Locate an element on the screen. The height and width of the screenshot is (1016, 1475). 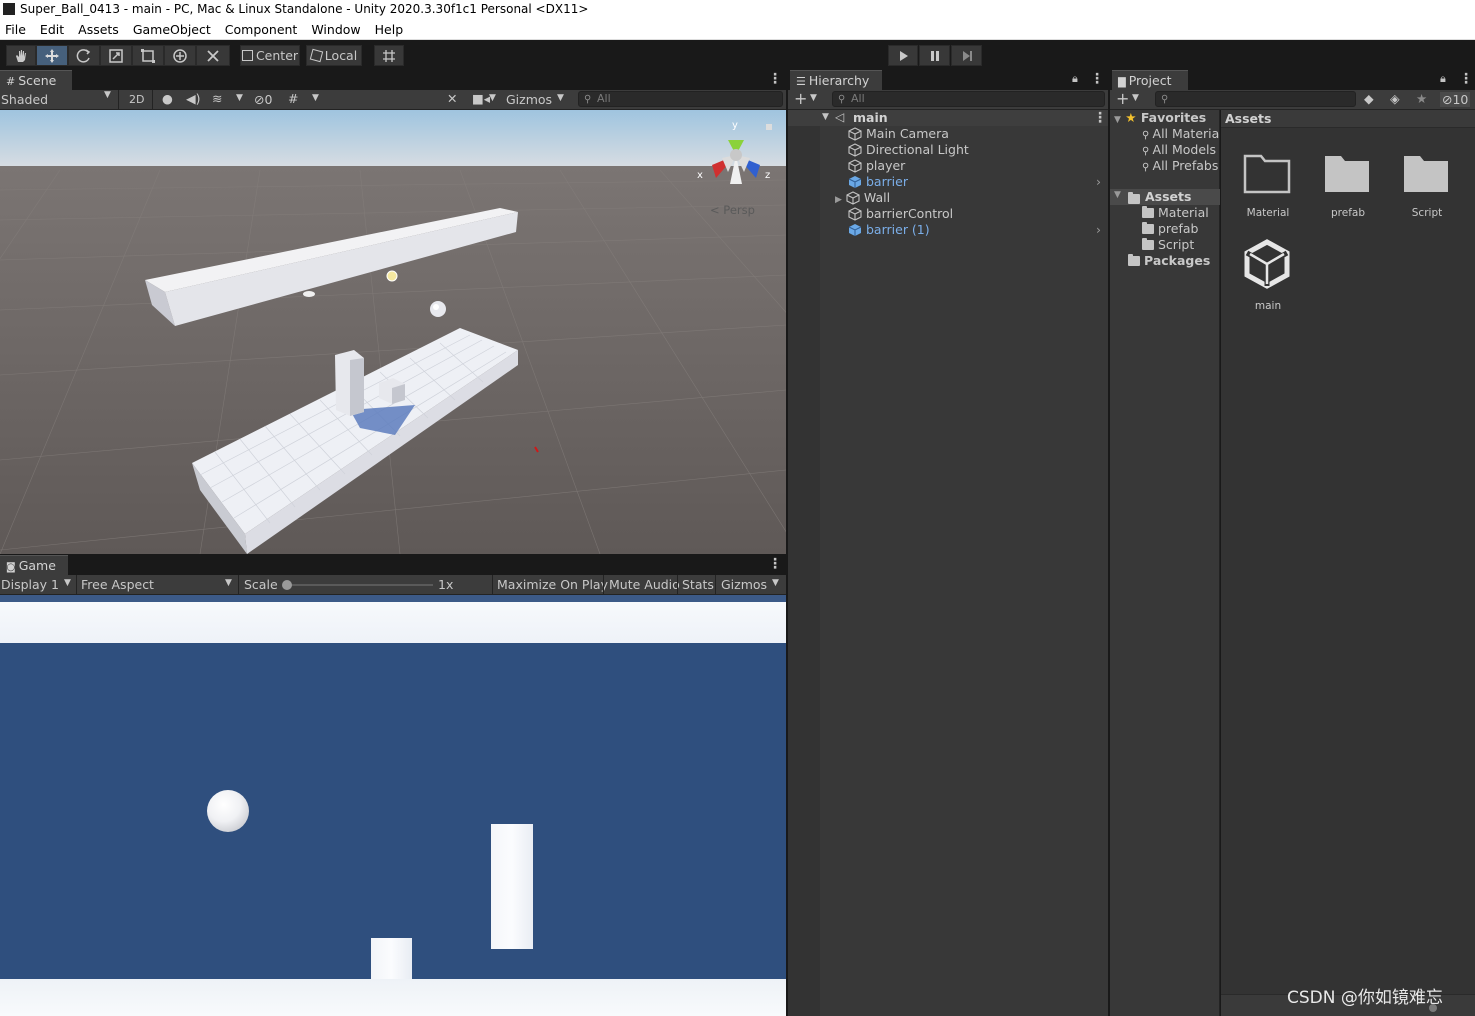
scene-expand-arrow-icon: ▼ is located at coordinates (825, 117).